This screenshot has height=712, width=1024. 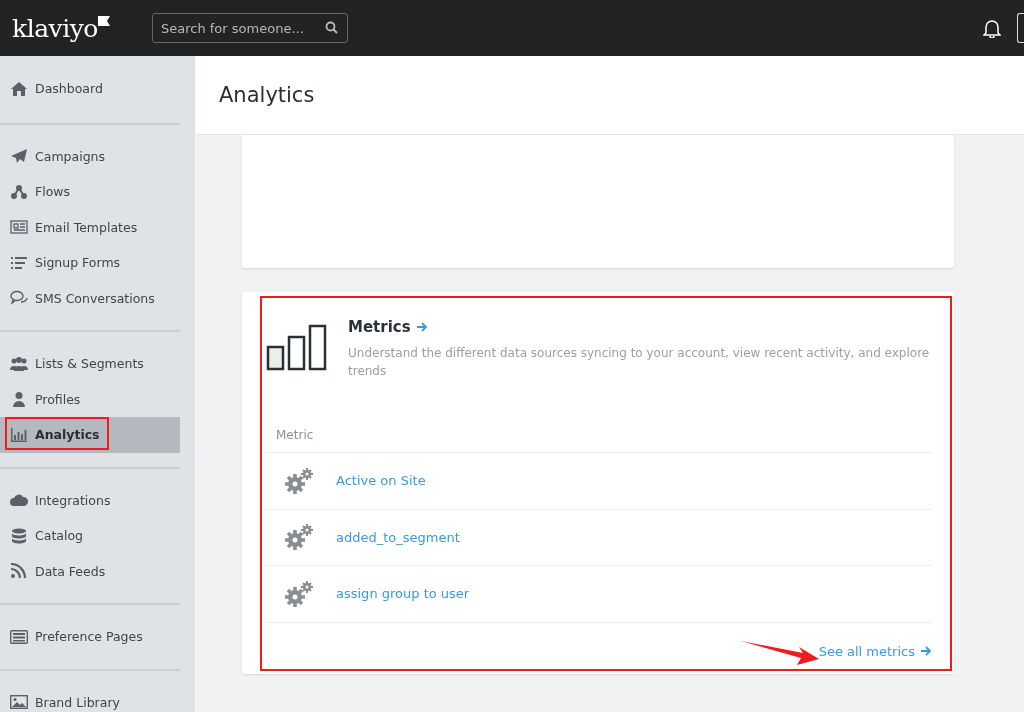 What do you see at coordinates (90, 364) in the screenshot?
I see `sidebar-item: Lists & Segments` at bounding box center [90, 364].